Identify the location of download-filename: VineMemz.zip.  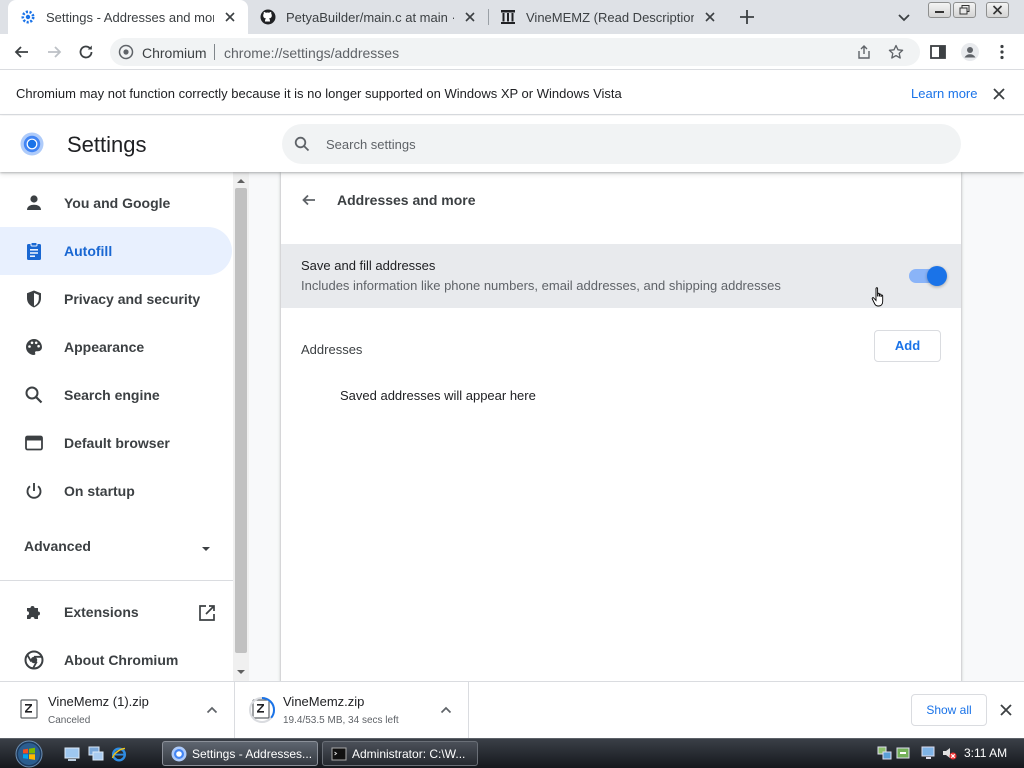
(324, 701).